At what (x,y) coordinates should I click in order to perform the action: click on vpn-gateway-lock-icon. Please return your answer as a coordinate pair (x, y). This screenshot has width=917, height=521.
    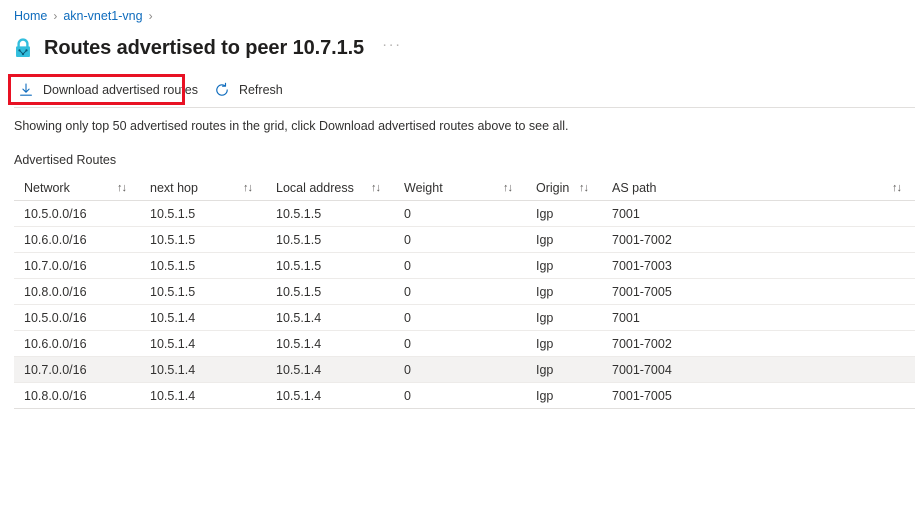
    Looking at the image, I should click on (23, 47).